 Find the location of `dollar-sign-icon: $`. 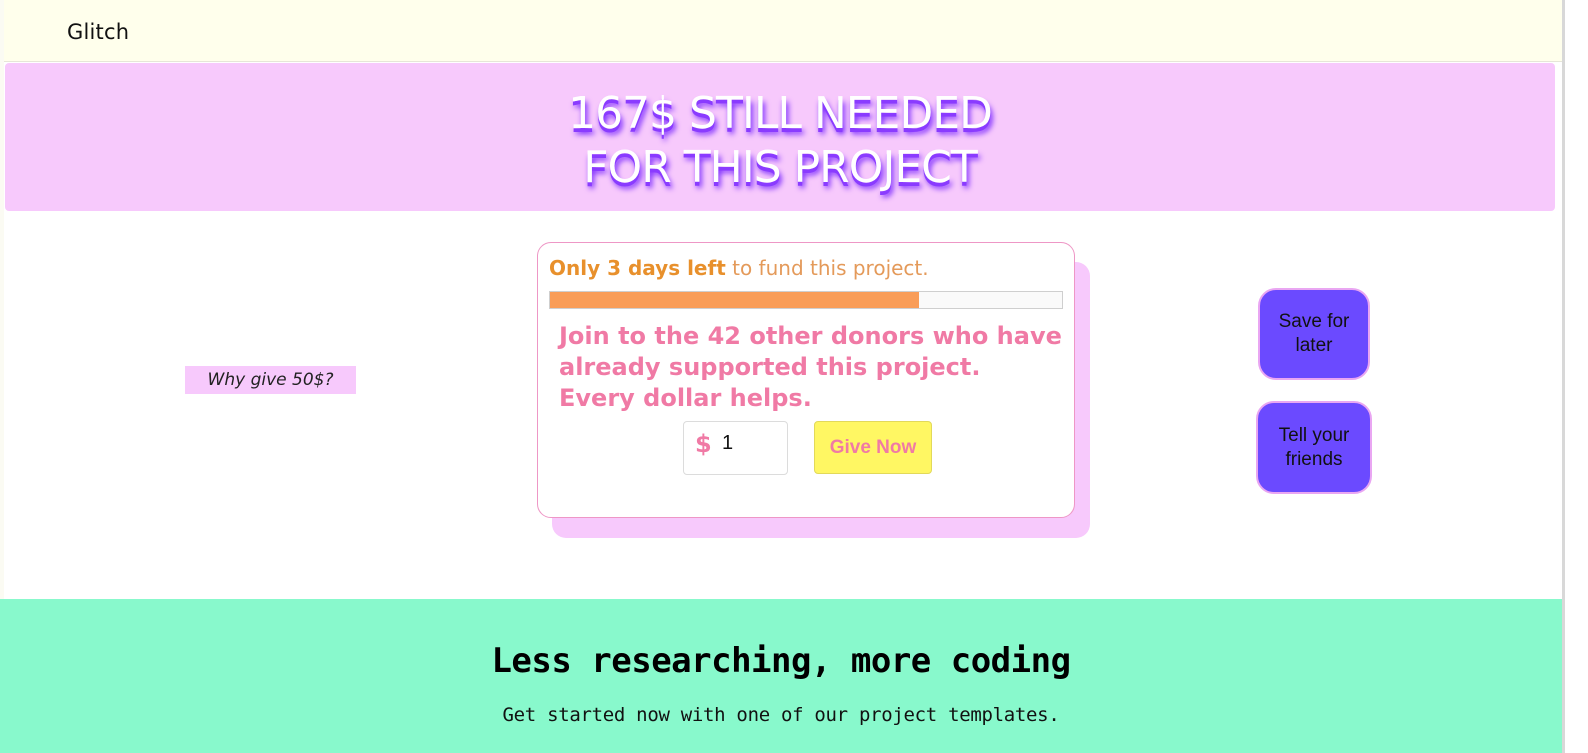

dollar-sign-icon: $ is located at coordinates (703, 444).